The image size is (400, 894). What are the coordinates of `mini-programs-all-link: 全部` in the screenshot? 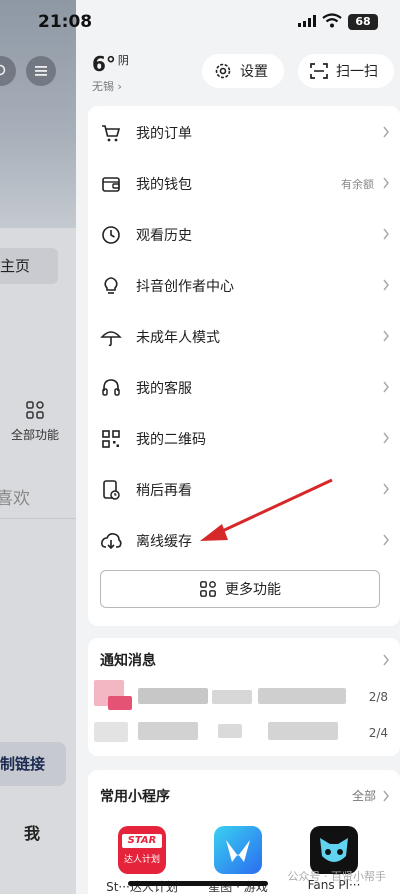 It's located at (364, 795).